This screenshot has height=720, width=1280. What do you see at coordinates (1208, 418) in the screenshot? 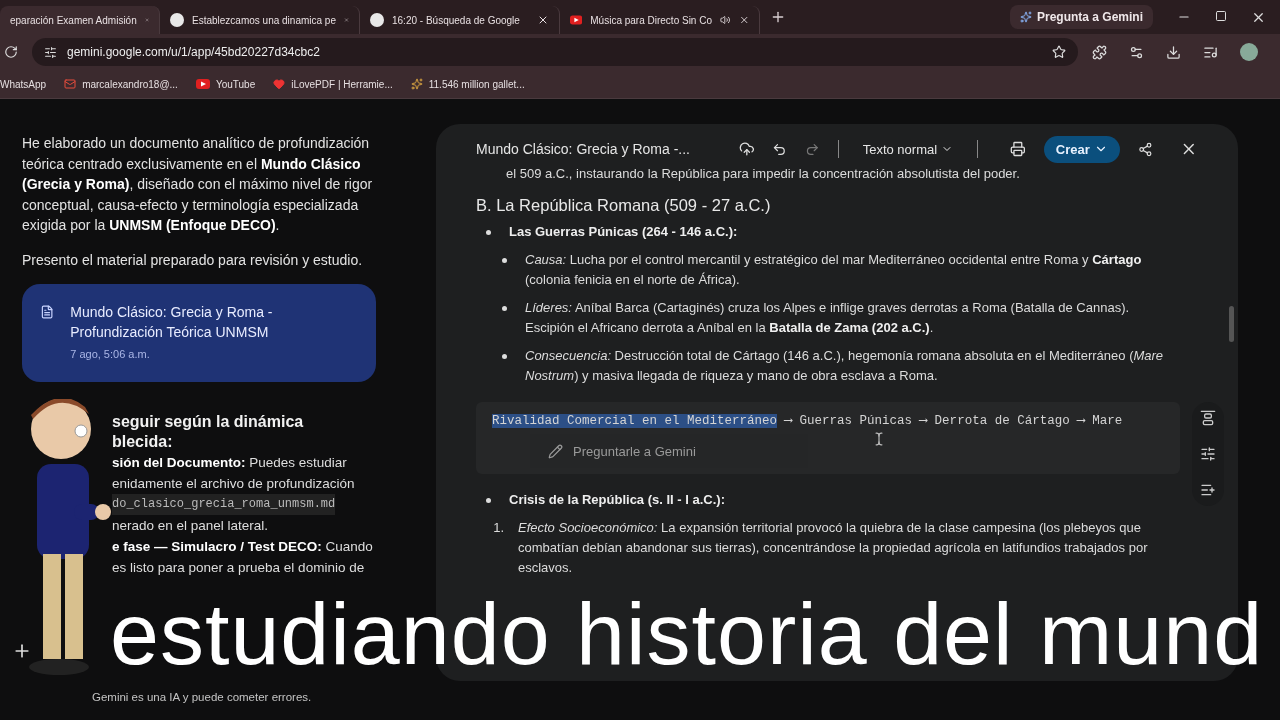
I see `align-top-icon` at bounding box center [1208, 418].